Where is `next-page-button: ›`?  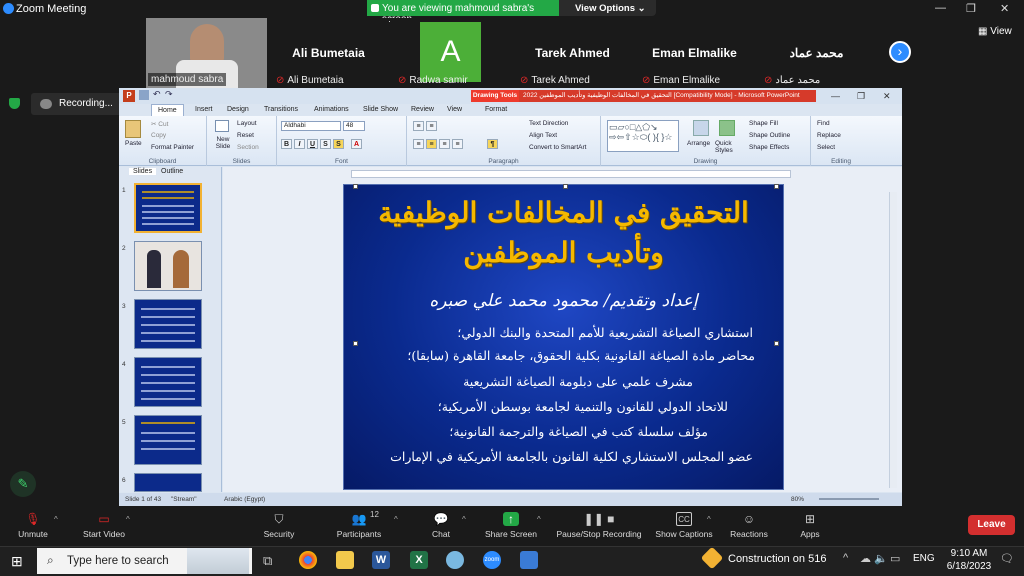 next-page-button: › is located at coordinates (900, 52).